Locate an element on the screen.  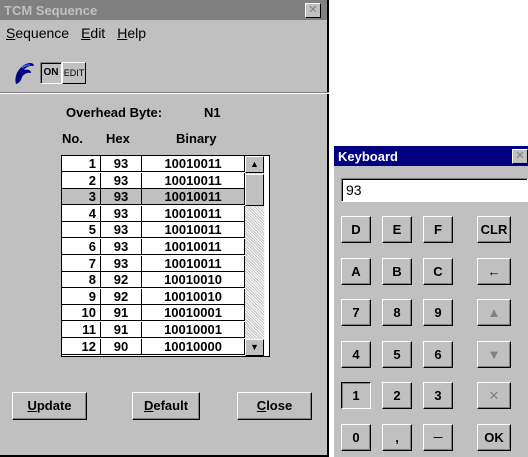
tcm-title-bar: TCM Sequence is located at coordinates (163, 10).